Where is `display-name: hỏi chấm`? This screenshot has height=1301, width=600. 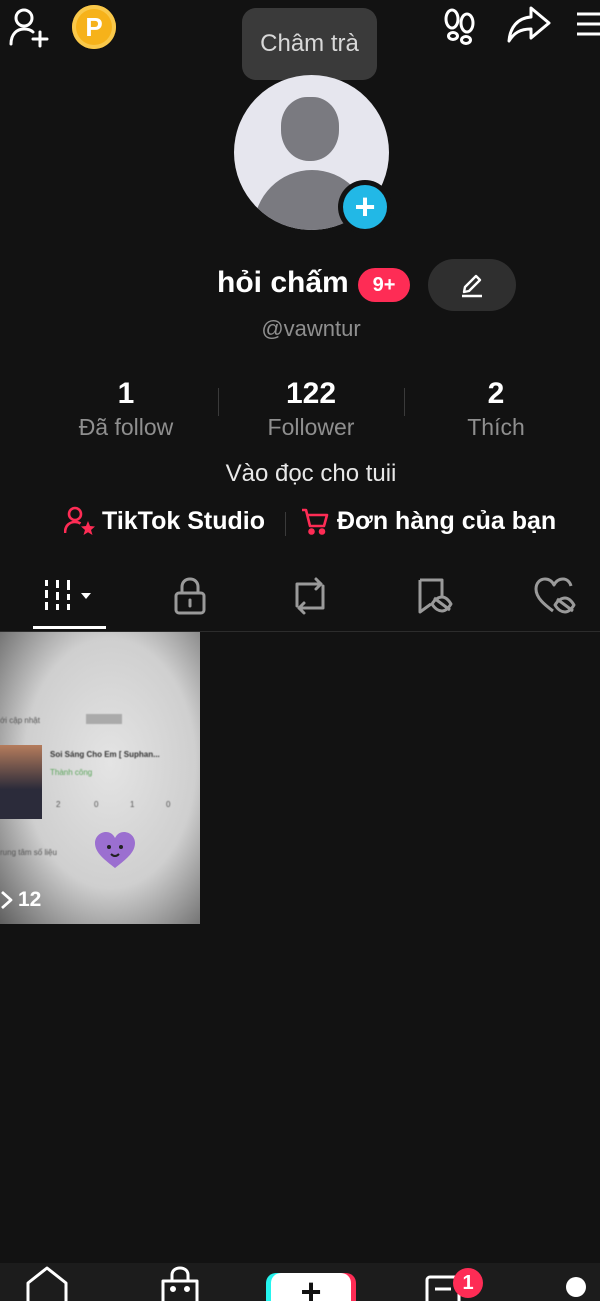 display-name: hỏi chấm is located at coordinates (283, 282).